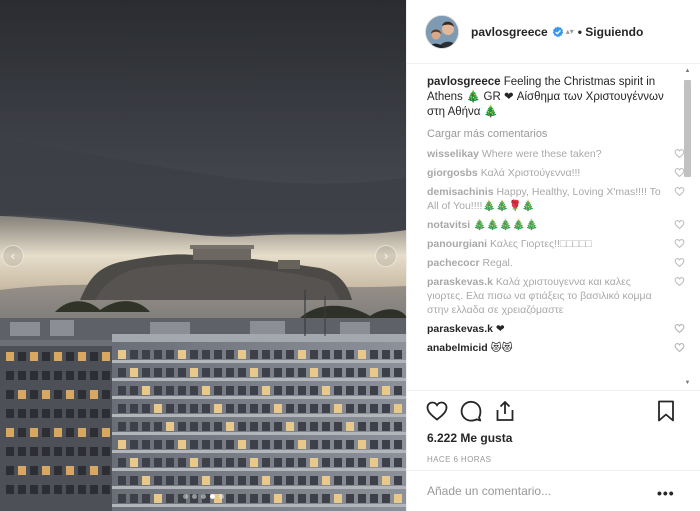 This screenshot has width=700, height=511. Describe the element at coordinates (666, 411) in the screenshot. I see `bookmark-icon` at that location.